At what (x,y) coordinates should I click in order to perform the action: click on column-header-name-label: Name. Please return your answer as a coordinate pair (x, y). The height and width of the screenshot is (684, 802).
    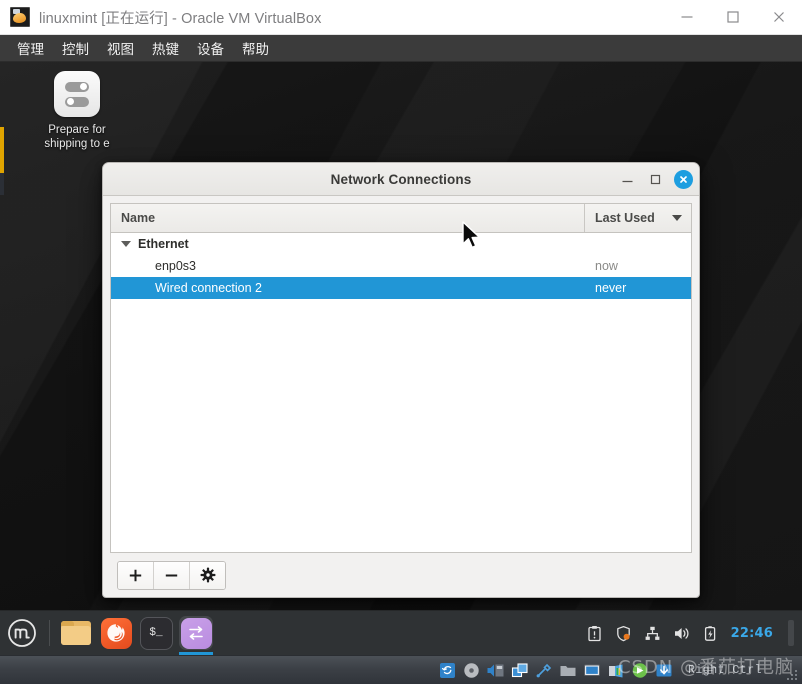
    Looking at the image, I should click on (138, 218).